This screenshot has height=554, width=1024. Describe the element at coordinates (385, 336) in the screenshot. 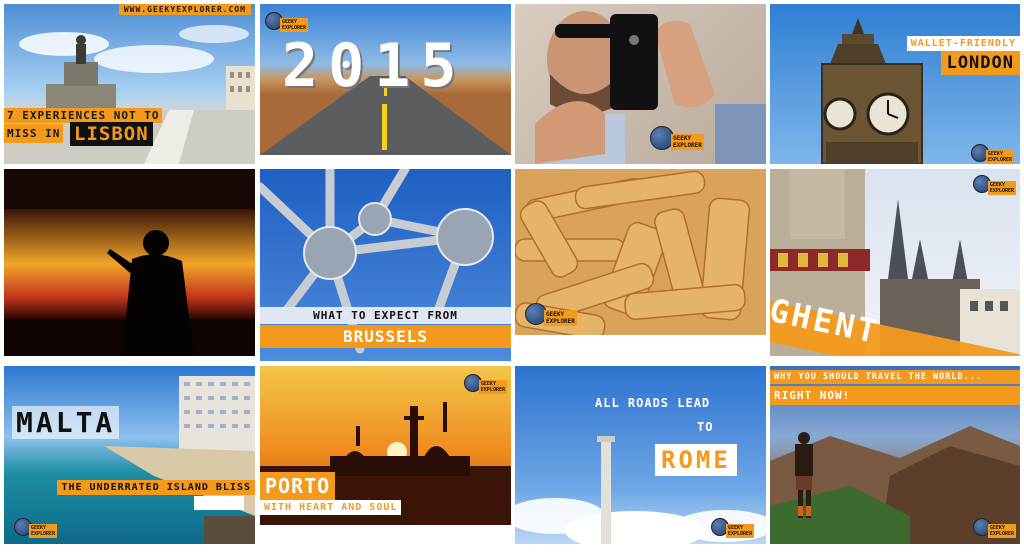

I see `brussels-headline-highlight: BRUSSELS` at that location.